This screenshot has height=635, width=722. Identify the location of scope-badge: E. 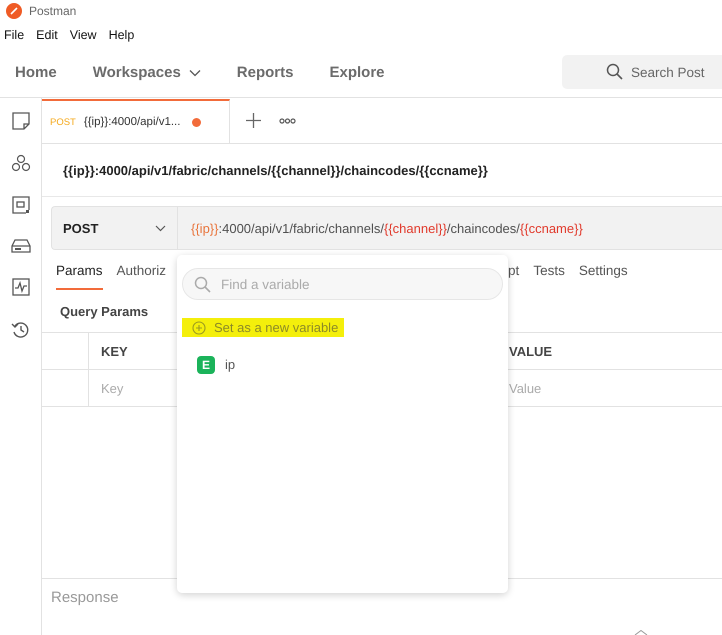
(206, 365).